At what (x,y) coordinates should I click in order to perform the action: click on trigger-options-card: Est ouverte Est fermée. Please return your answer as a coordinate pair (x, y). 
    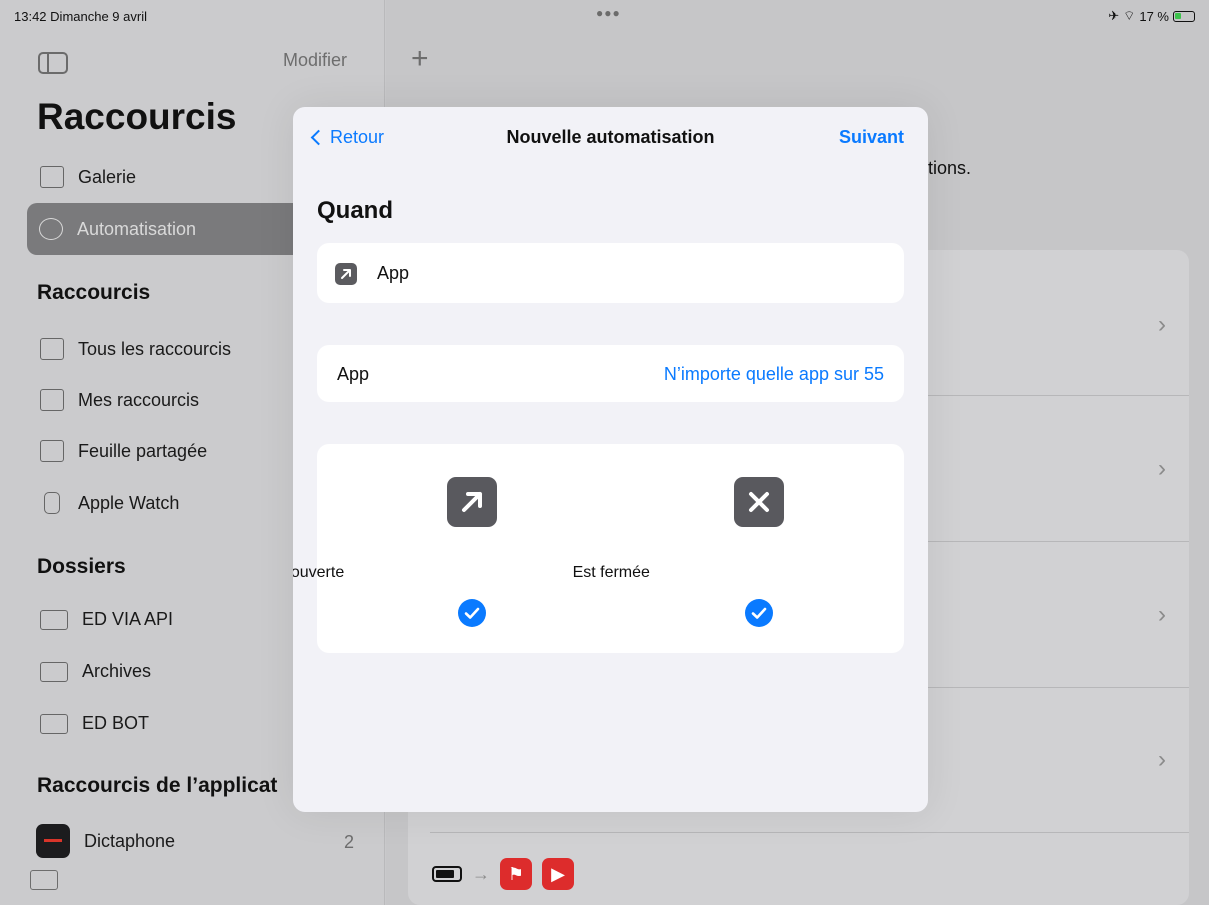
    Looking at the image, I should click on (599, 548).